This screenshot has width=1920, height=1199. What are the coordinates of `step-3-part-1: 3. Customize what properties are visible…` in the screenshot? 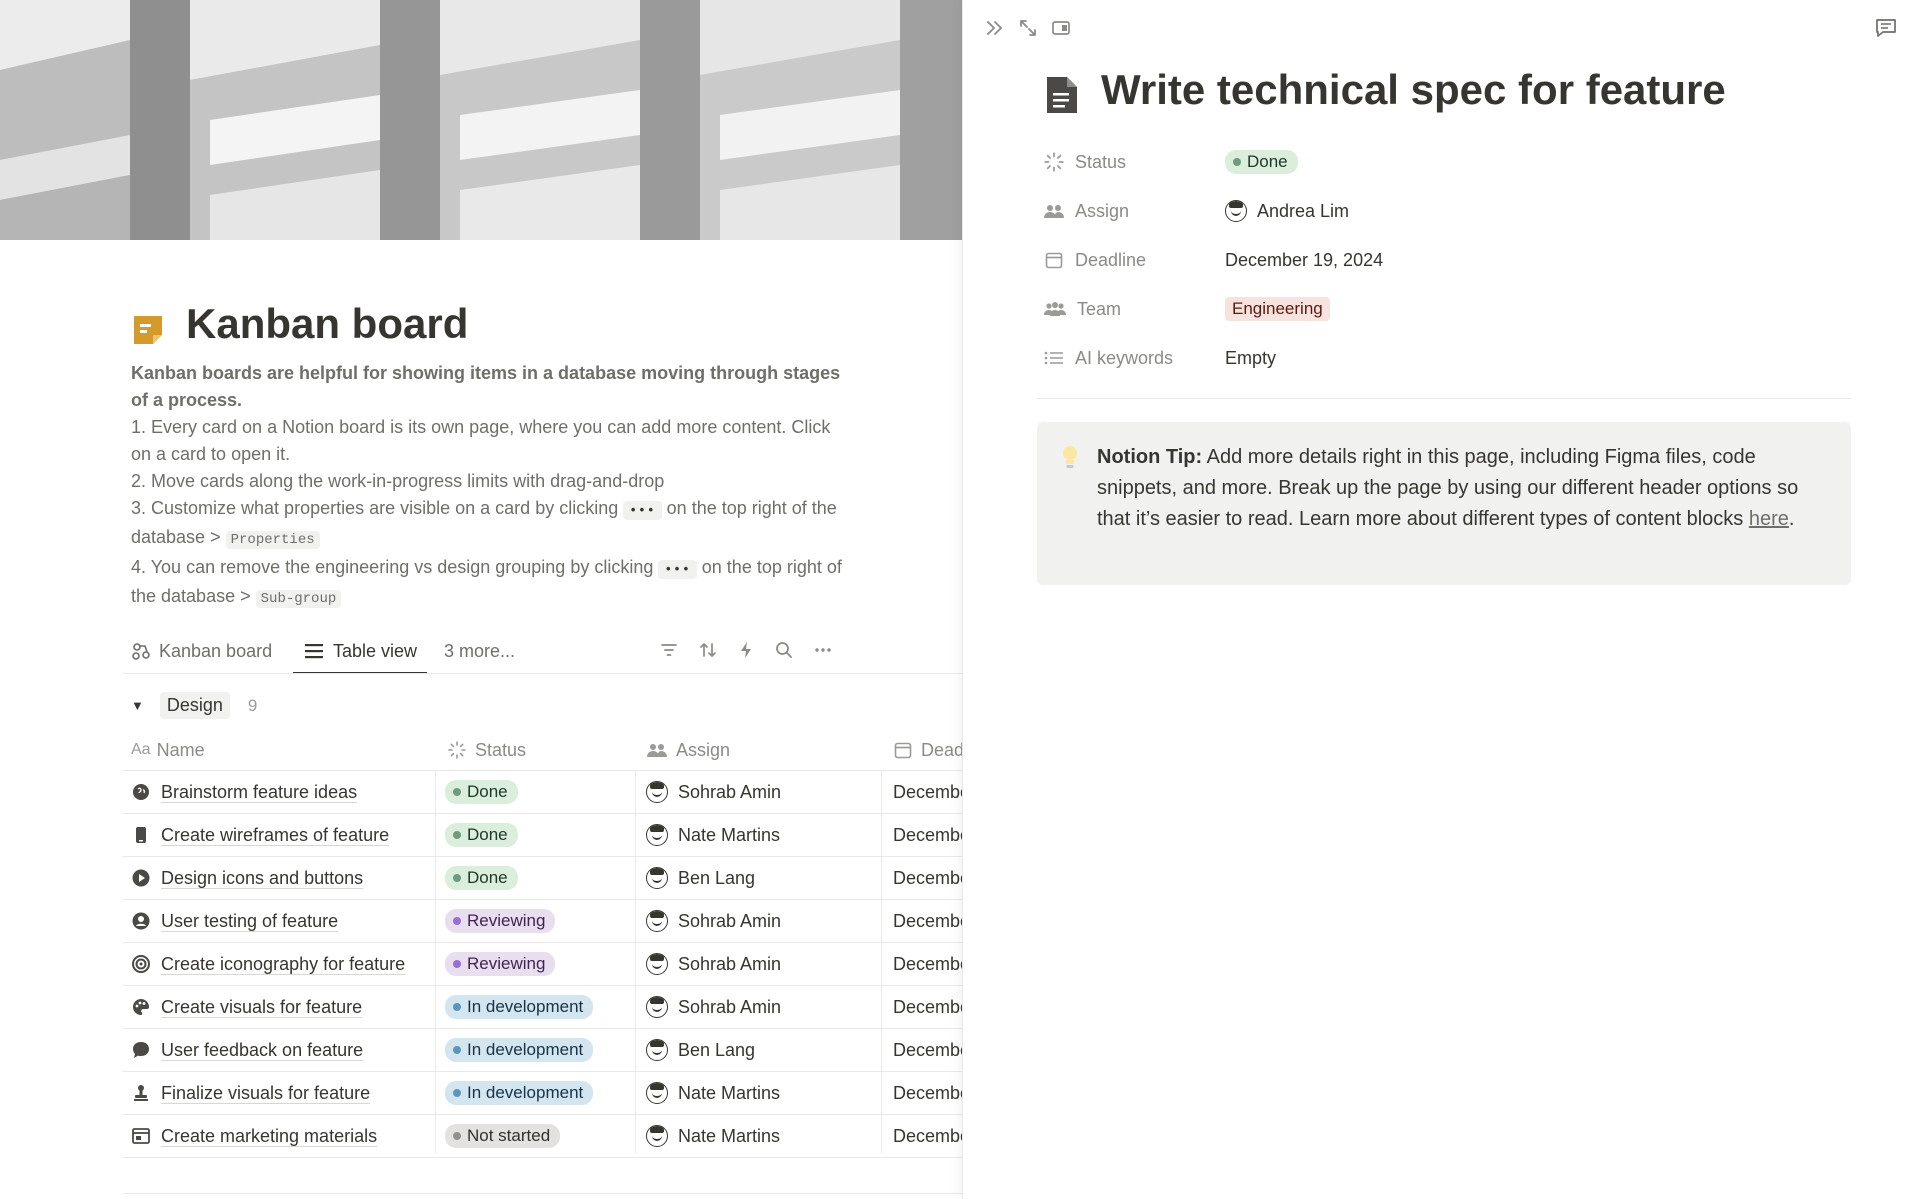 It's located at (375, 508).